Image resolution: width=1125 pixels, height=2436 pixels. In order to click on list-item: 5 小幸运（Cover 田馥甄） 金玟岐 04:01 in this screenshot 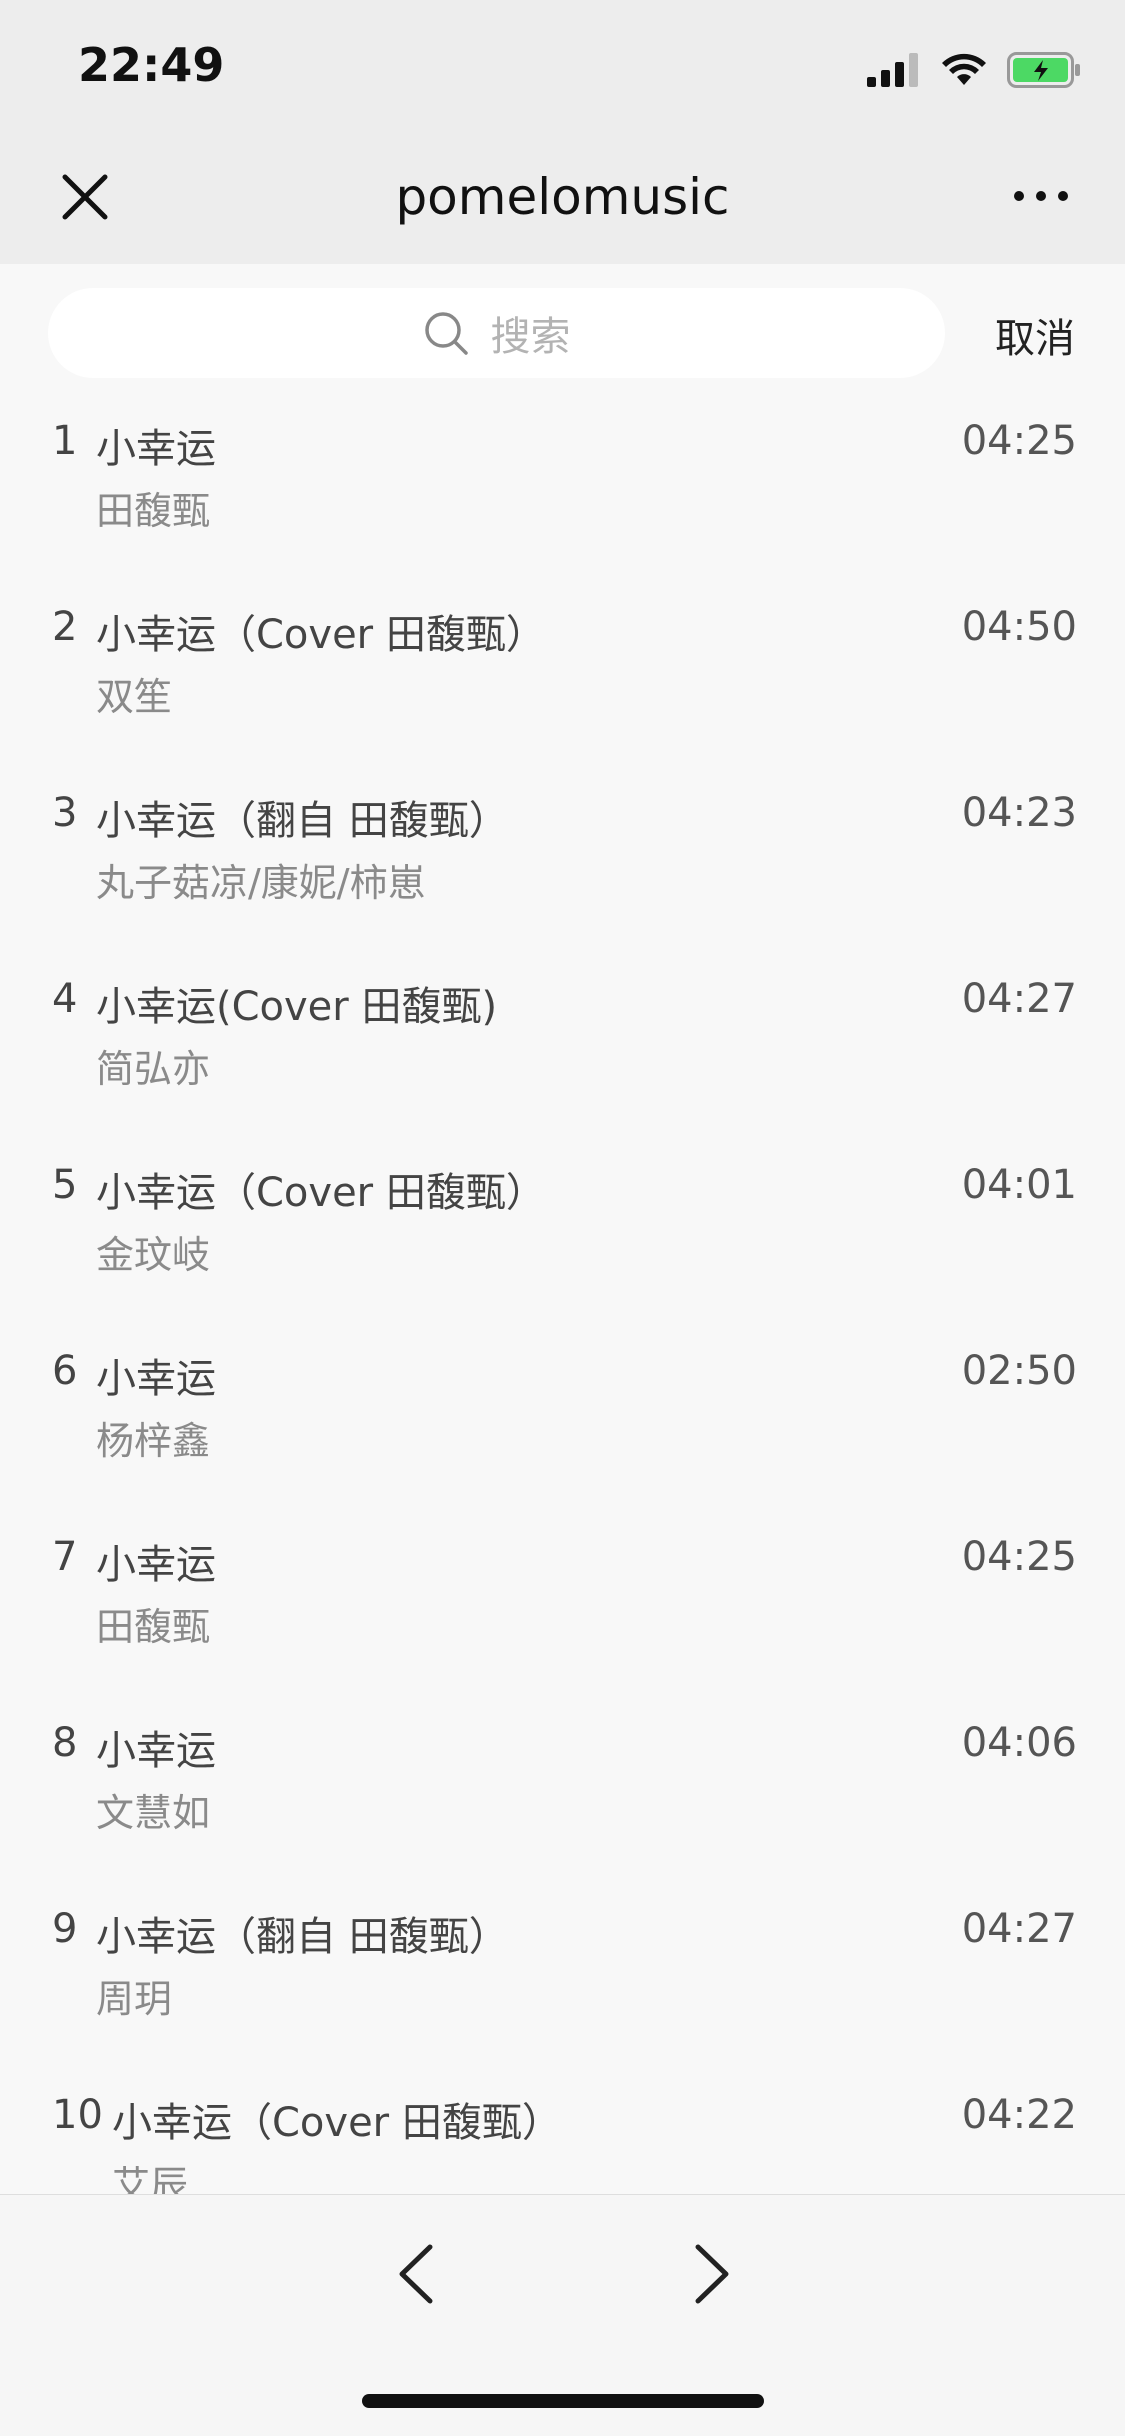, I will do `click(562, 1231)`.